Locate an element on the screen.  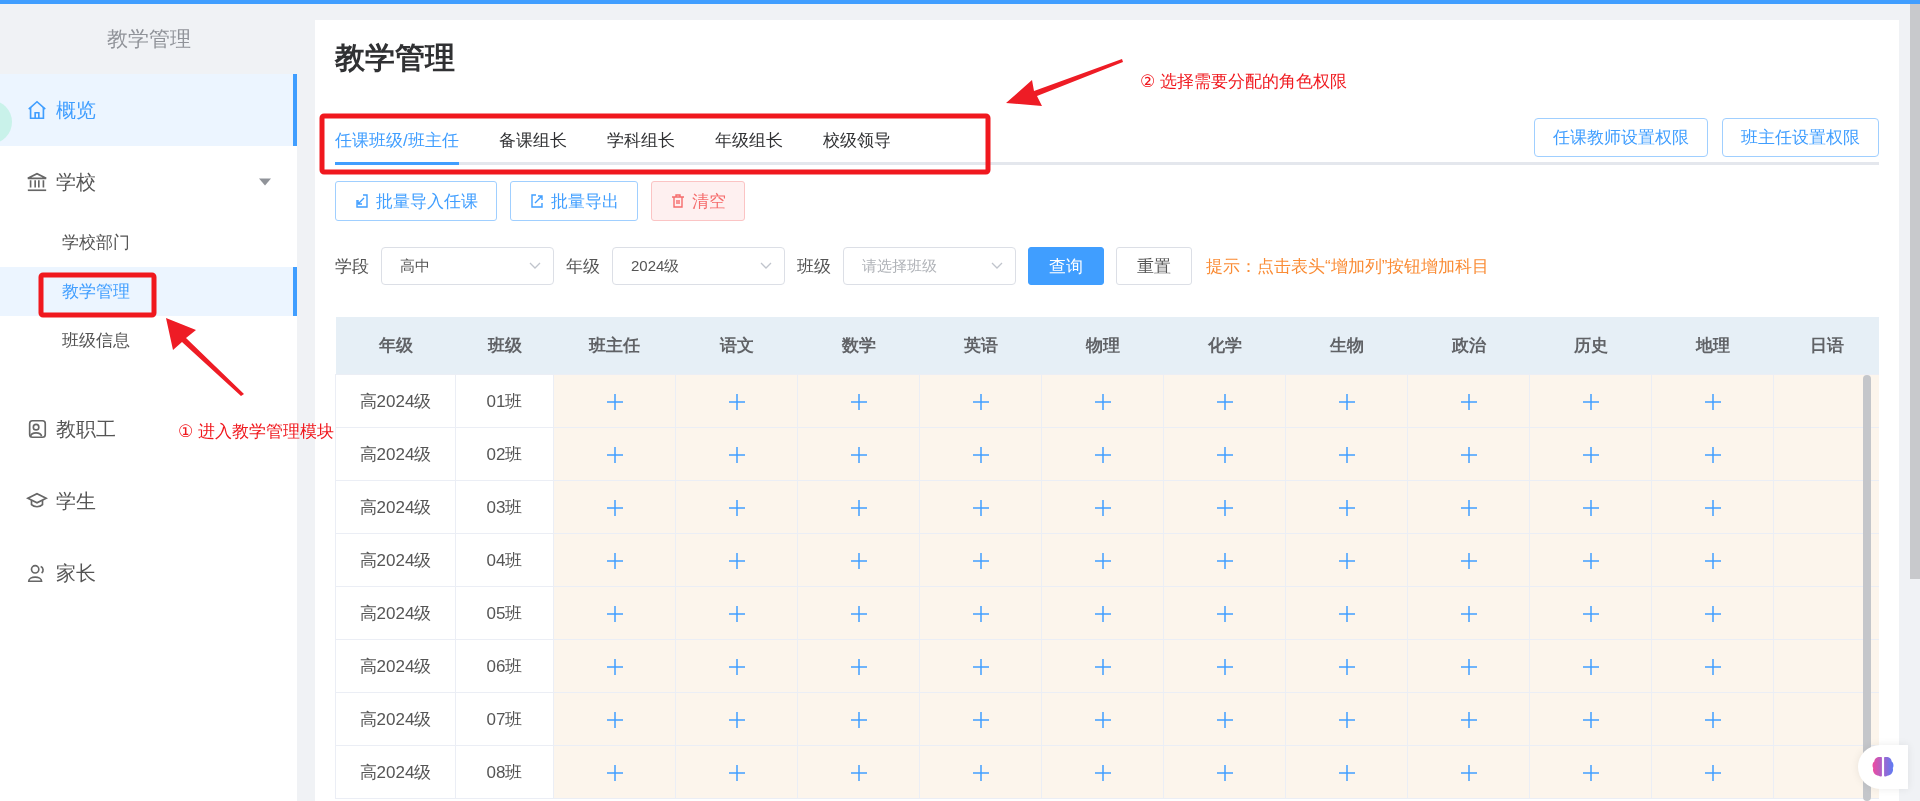
submenu-item: 学校部门 is located at coordinates (148, 242).